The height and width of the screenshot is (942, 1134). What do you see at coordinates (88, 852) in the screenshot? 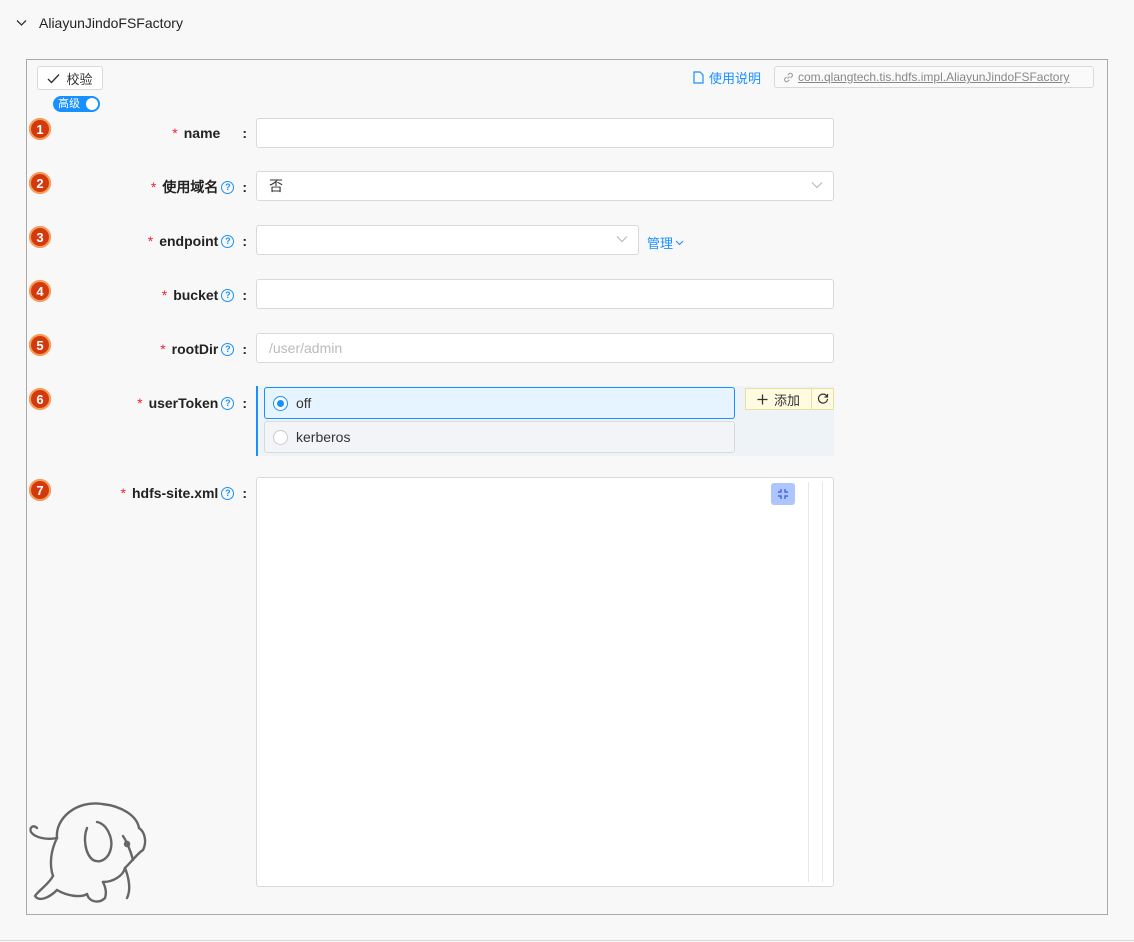
I see `hadoop-elephant-icon` at bounding box center [88, 852].